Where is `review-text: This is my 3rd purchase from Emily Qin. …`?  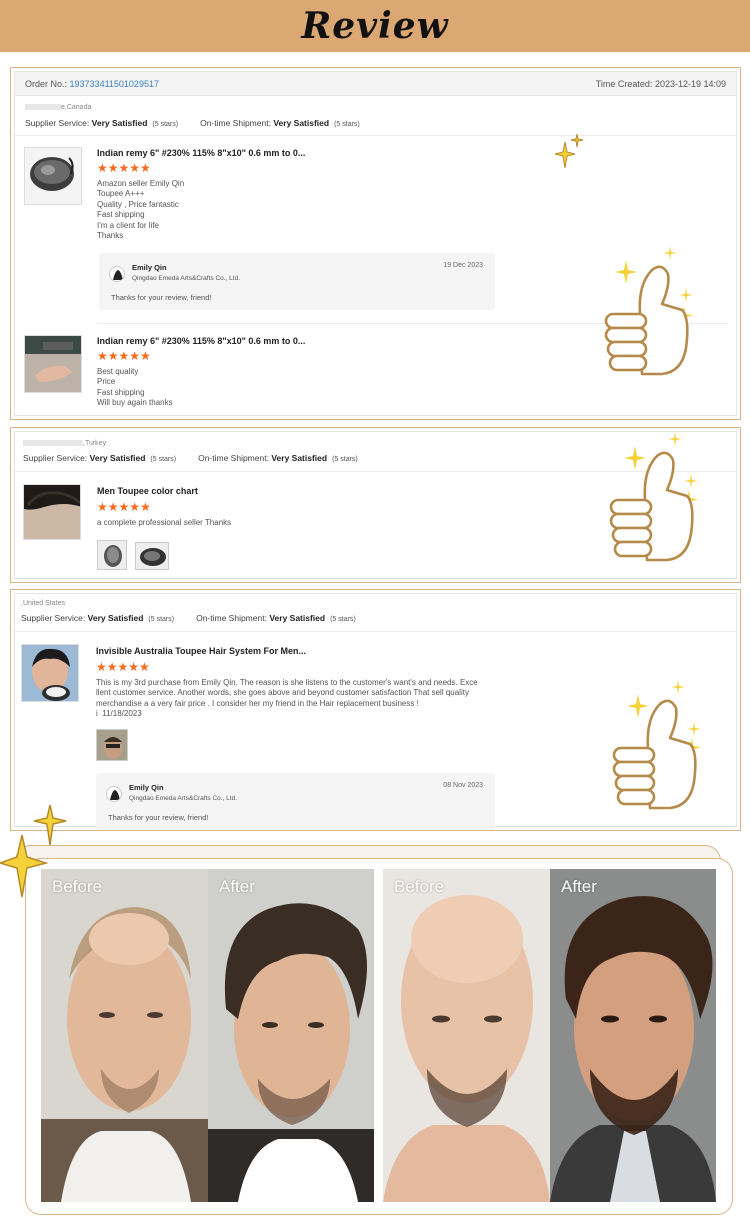 review-text: This is my 3rd purchase from Emily Qin. … is located at coordinates (287, 698).